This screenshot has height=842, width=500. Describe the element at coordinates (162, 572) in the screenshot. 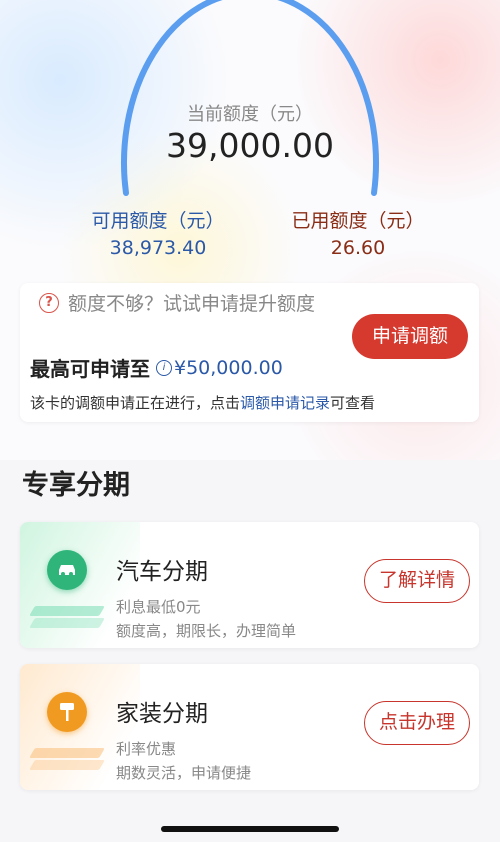

I see `offer-title: 汽车分期` at that location.